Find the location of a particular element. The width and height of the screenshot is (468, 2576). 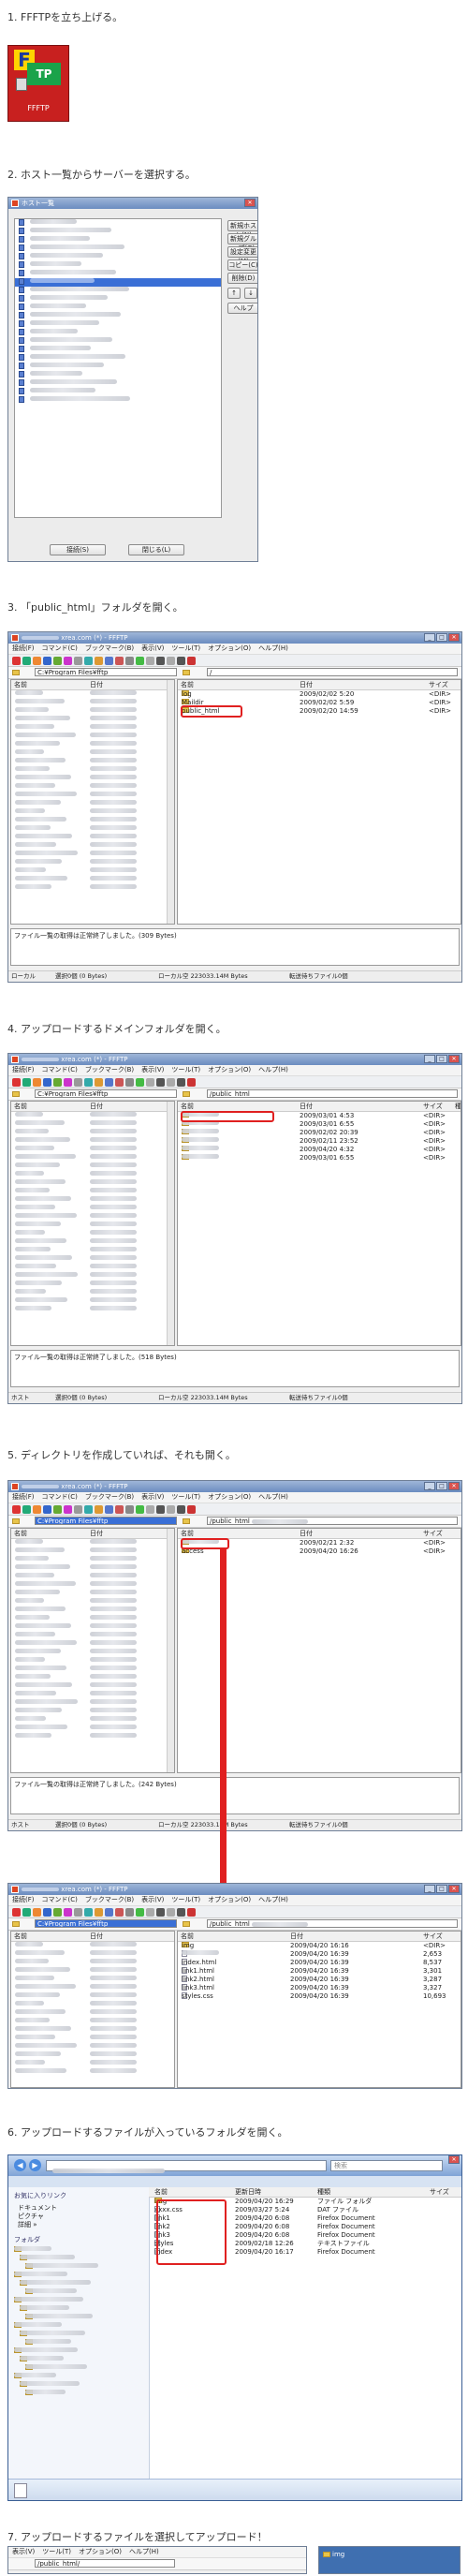

maximize-icon: □ is located at coordinates (441, 1059).